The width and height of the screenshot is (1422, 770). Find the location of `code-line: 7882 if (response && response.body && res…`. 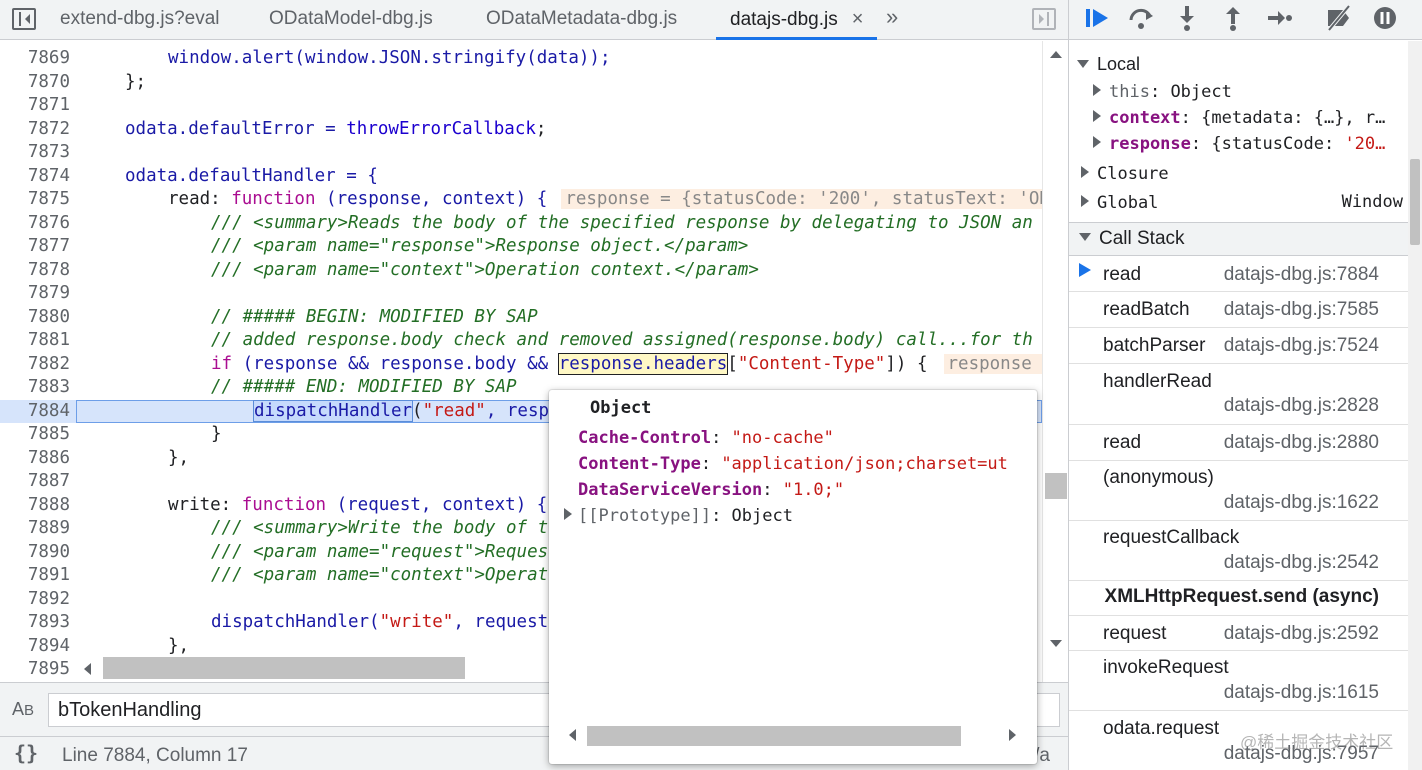

code-line: 7882 if (response && response.body && res… is located at coordinates (528, 364).